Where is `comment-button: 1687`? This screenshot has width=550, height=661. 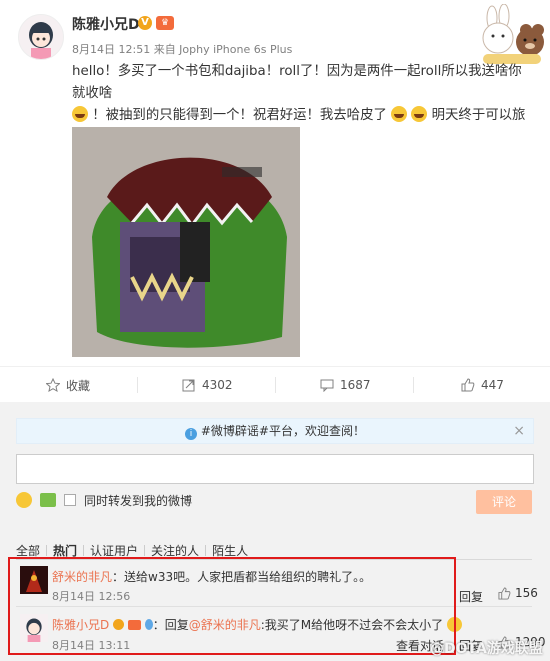
comment-button: 1687 is located at coordinates (345, 385).